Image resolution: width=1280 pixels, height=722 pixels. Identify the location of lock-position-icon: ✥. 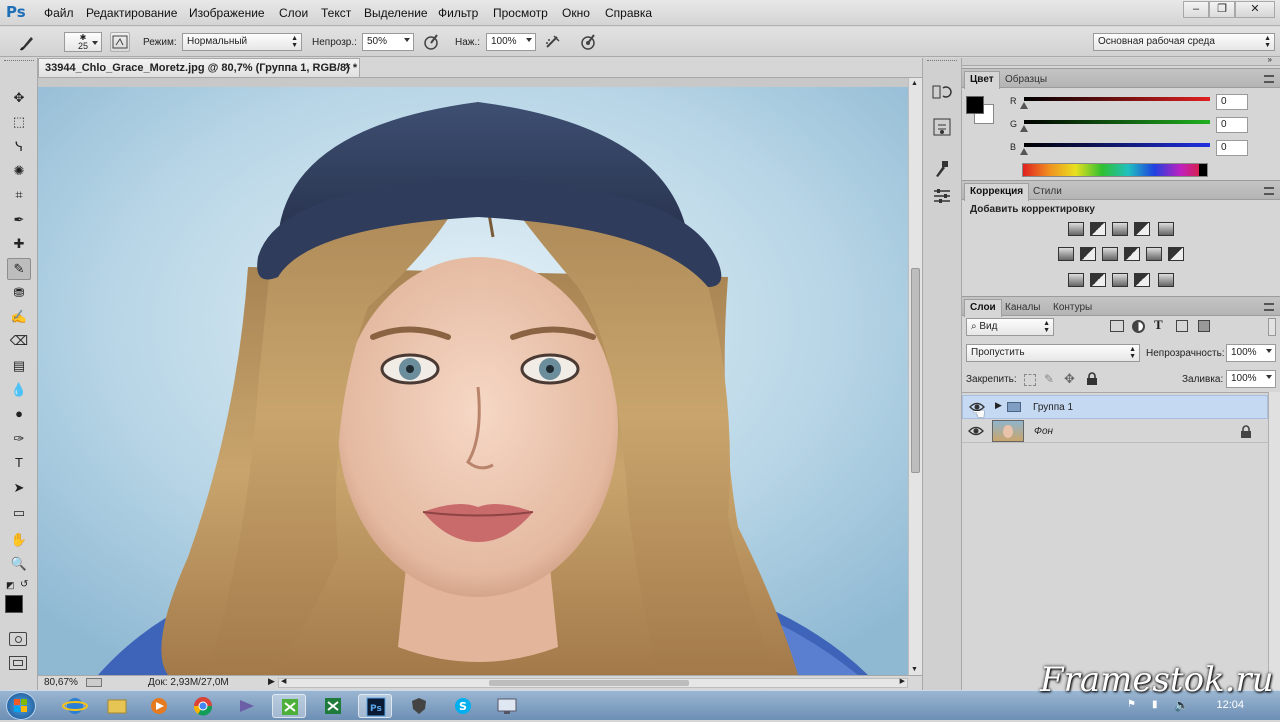
(1069, 379).